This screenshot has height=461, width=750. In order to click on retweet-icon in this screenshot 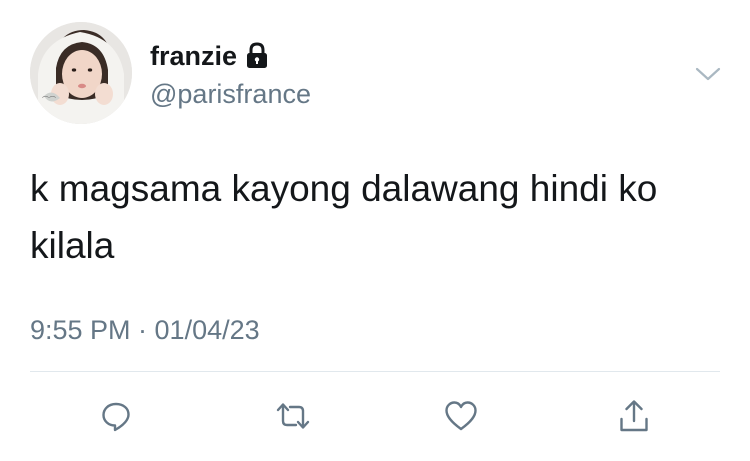, I will do `click(293, 416)`.